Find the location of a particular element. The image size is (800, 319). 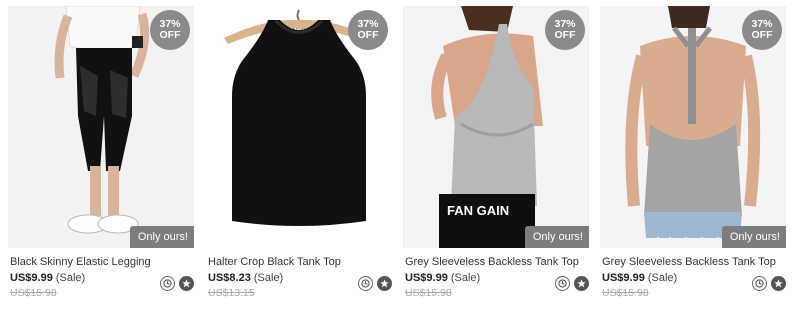

old-price: US$13.15 is located at coordinates (231, 293).